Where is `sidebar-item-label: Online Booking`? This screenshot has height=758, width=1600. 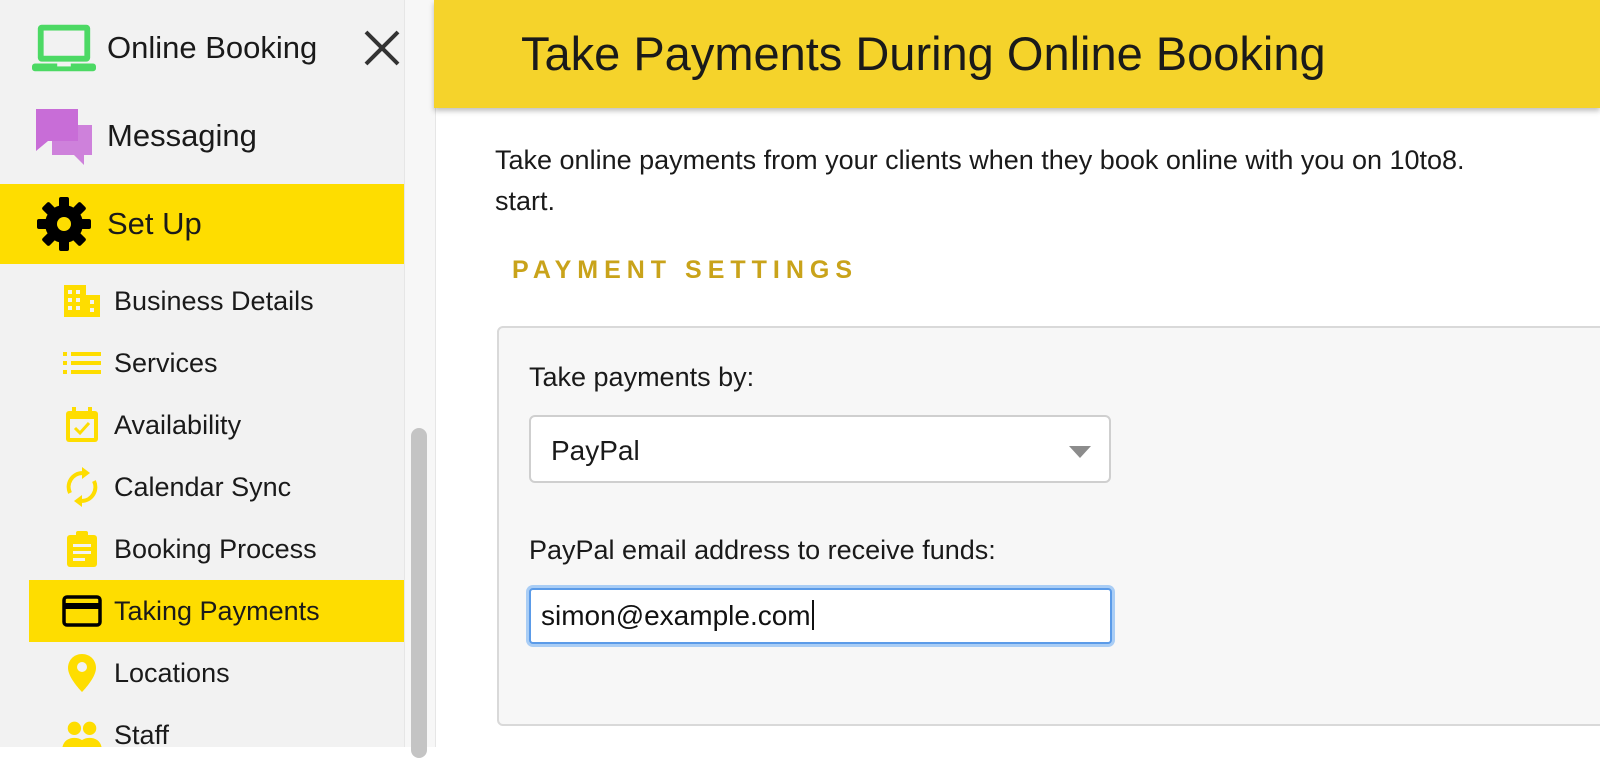
sidebar-item-label: Online Booking is located at coordinates (212, 47).